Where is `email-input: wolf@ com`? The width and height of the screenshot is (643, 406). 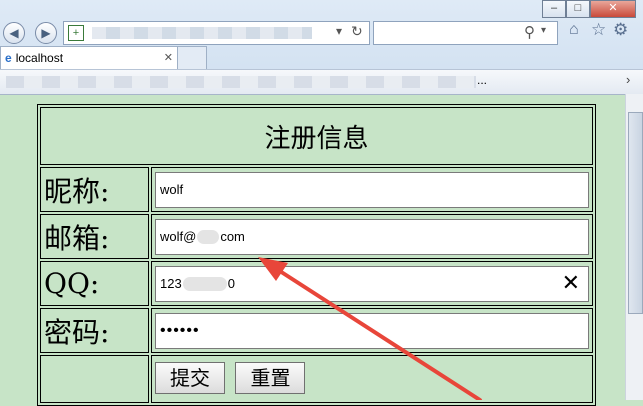
email-input: wolf@ com is located at coordinates (372, 236).